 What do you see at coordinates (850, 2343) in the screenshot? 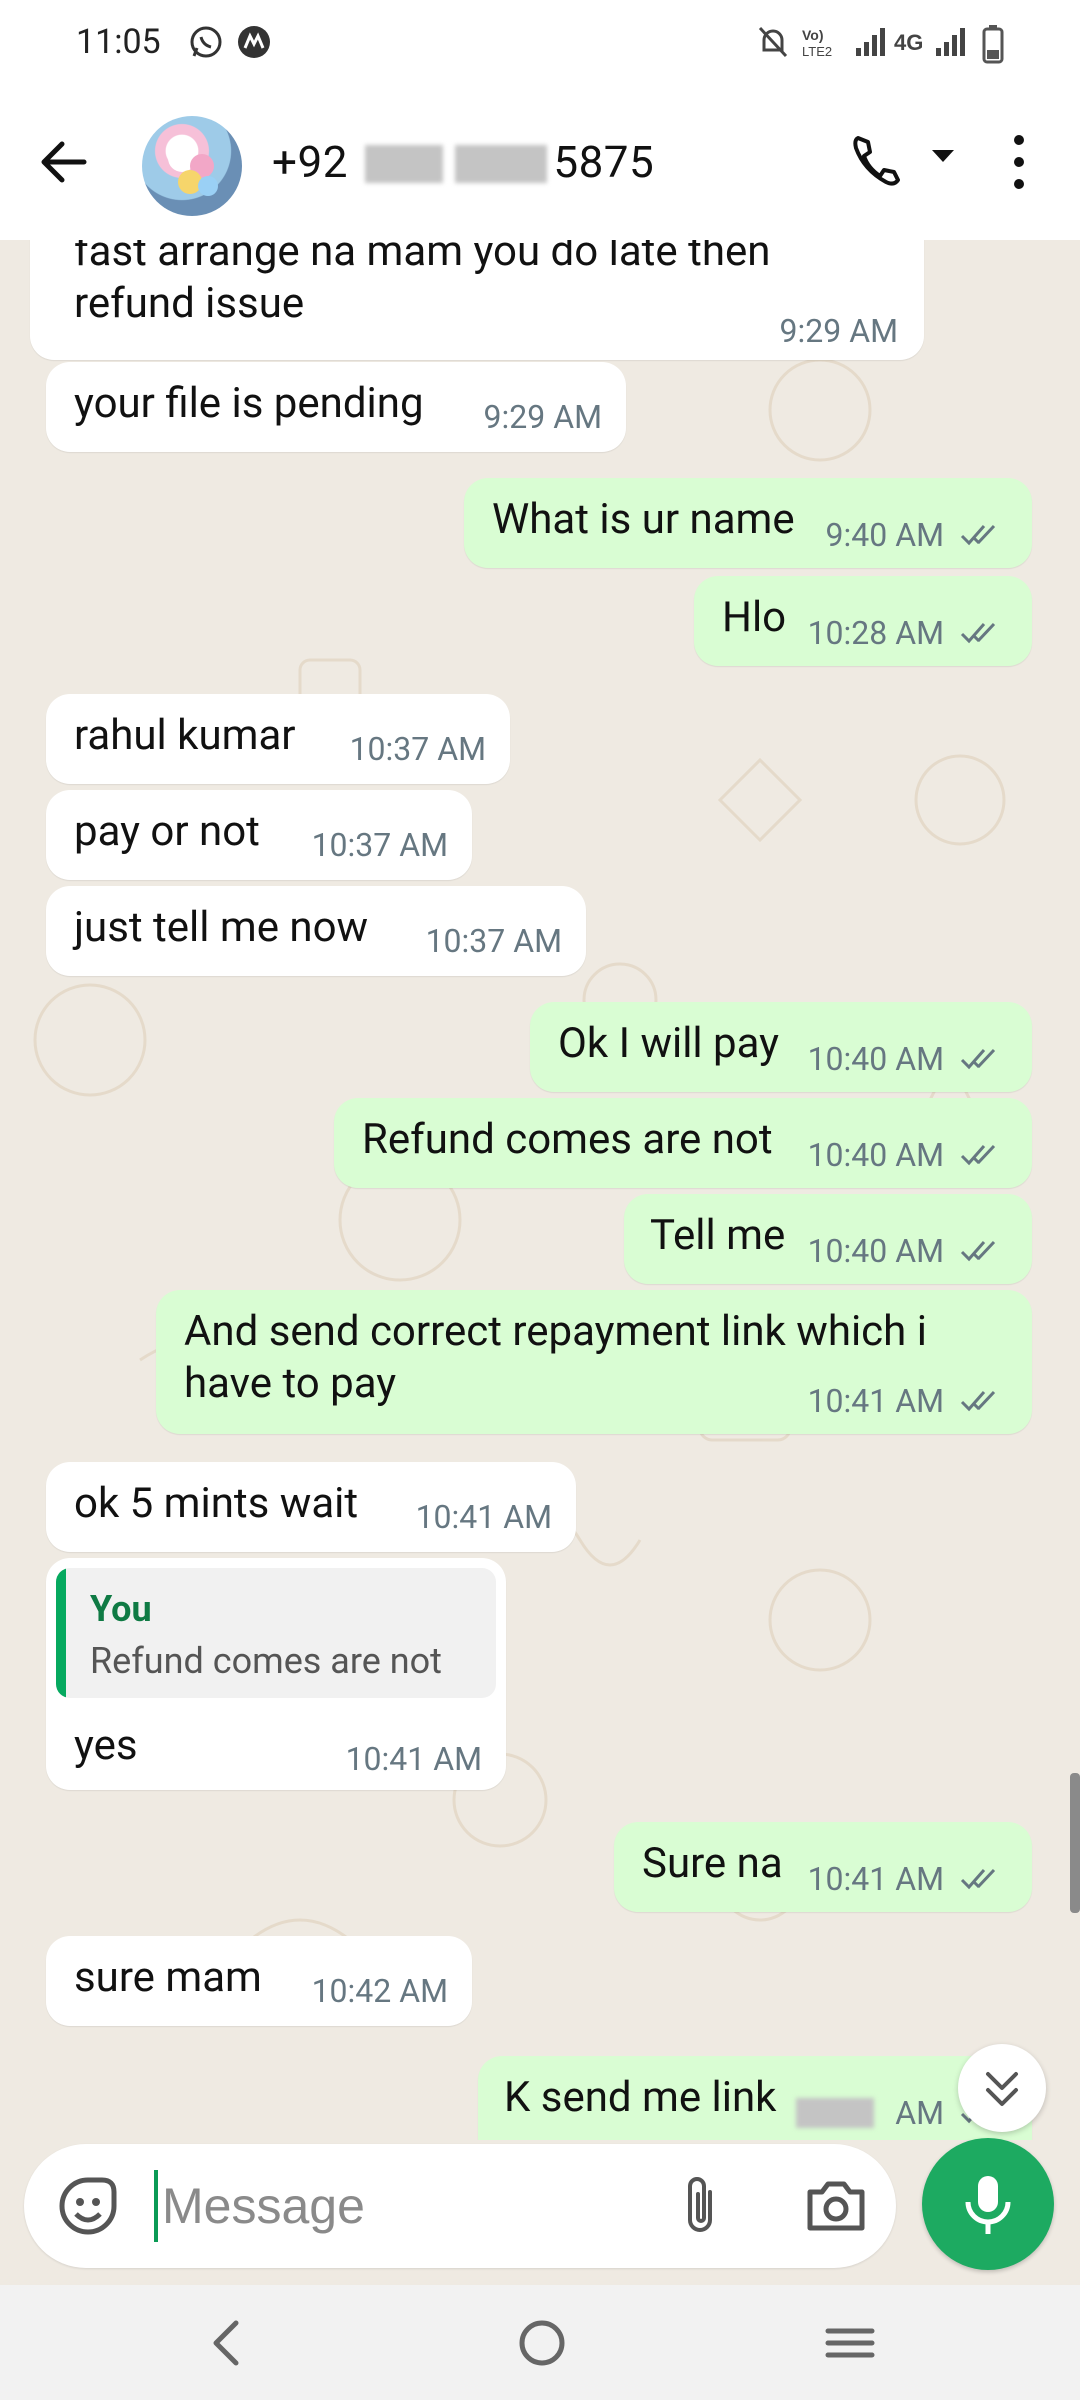
I see `nav-recents-icon` at bounding box center [850, 2343].